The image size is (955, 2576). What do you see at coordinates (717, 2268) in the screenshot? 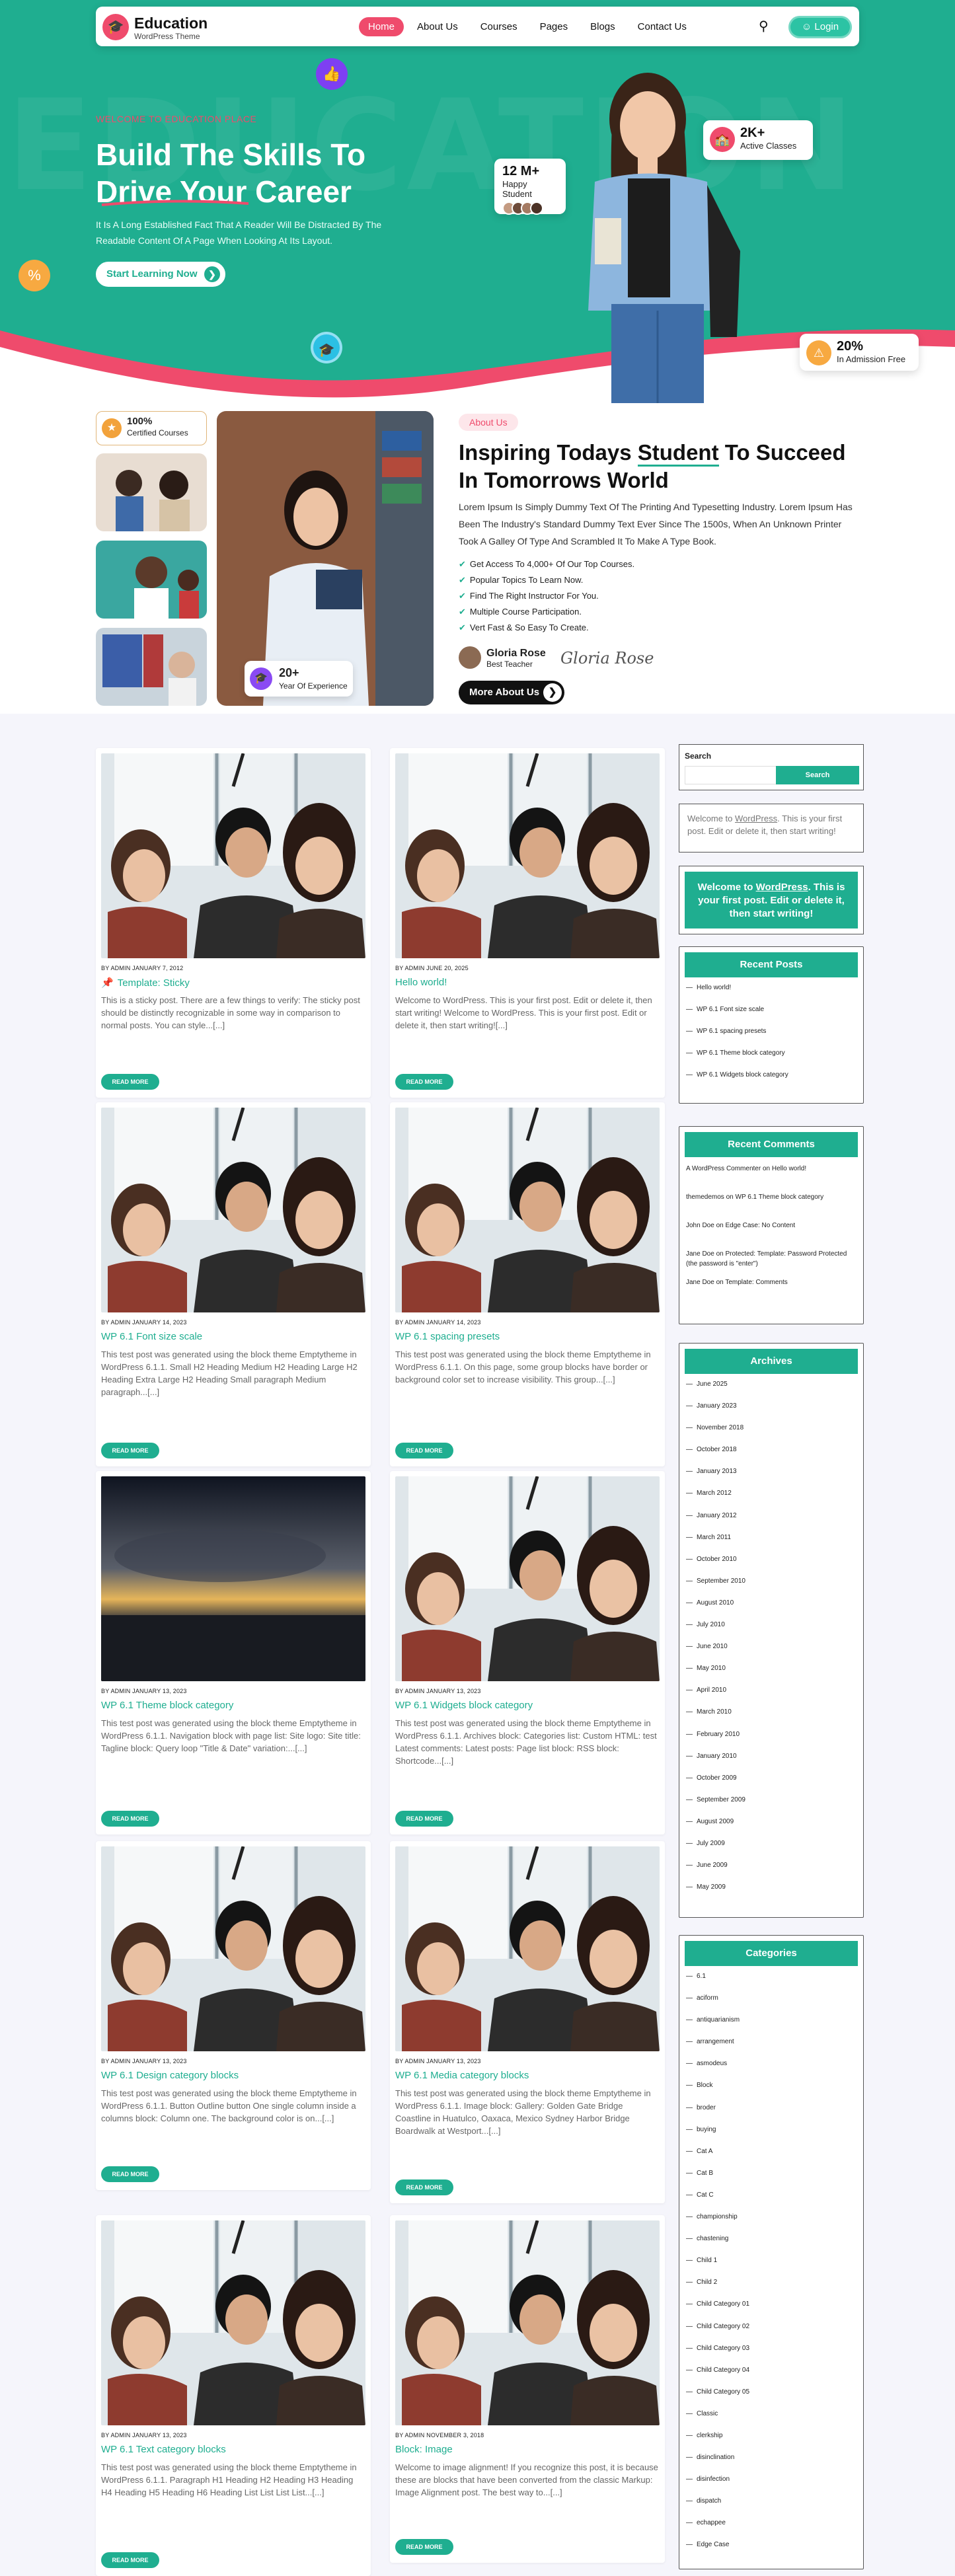
I see `list-item: — Child 1` at bounding box center [717, 2268].